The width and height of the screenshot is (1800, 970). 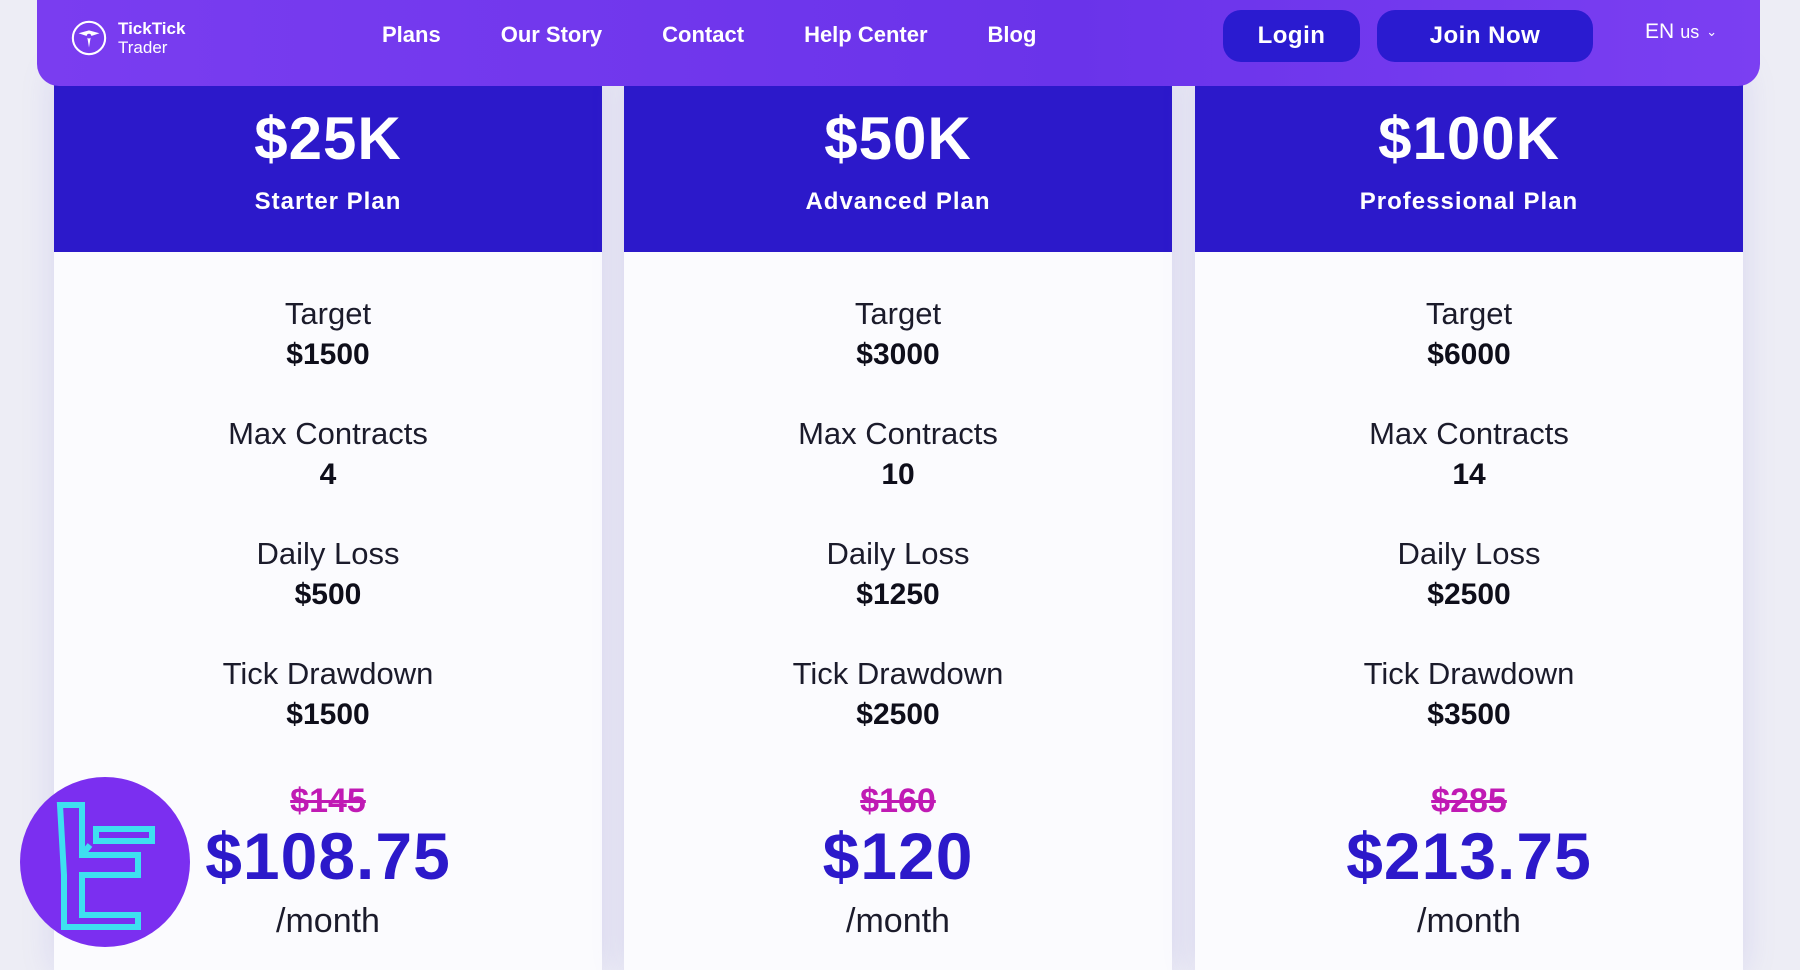 What do you see at coordinates (89, 38) in the screenshot?
I see `ticktick-logo-icon` at bounding box center [89, 38].